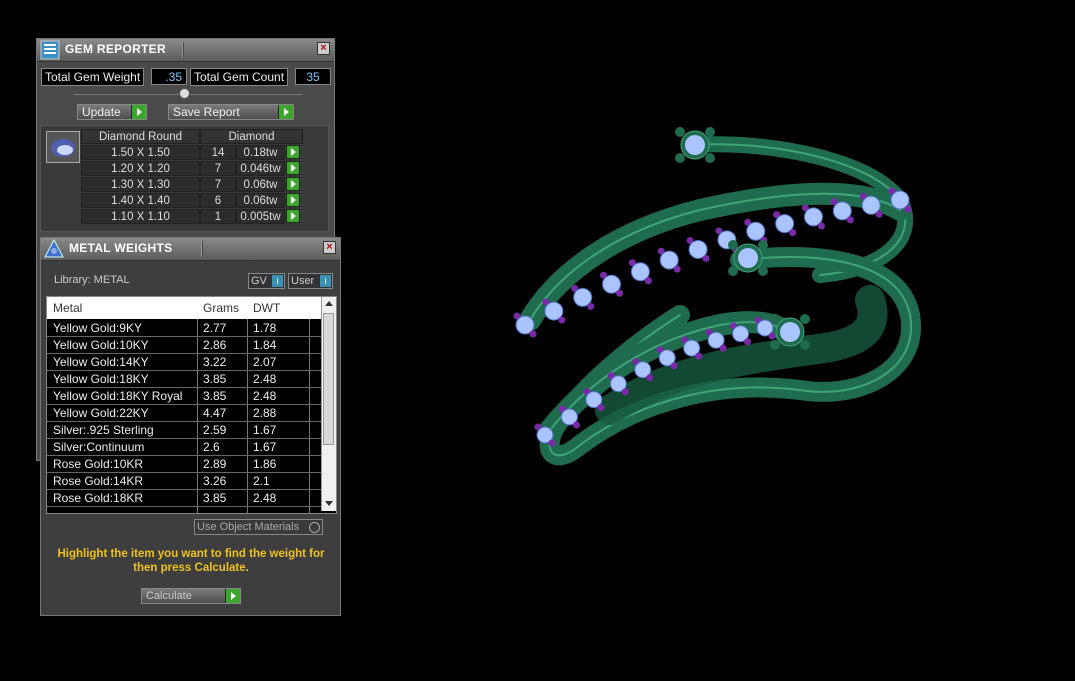  I want to click on gem-table-row: 1.50 X 1.50 14 0.18tw, so click(201, 153).